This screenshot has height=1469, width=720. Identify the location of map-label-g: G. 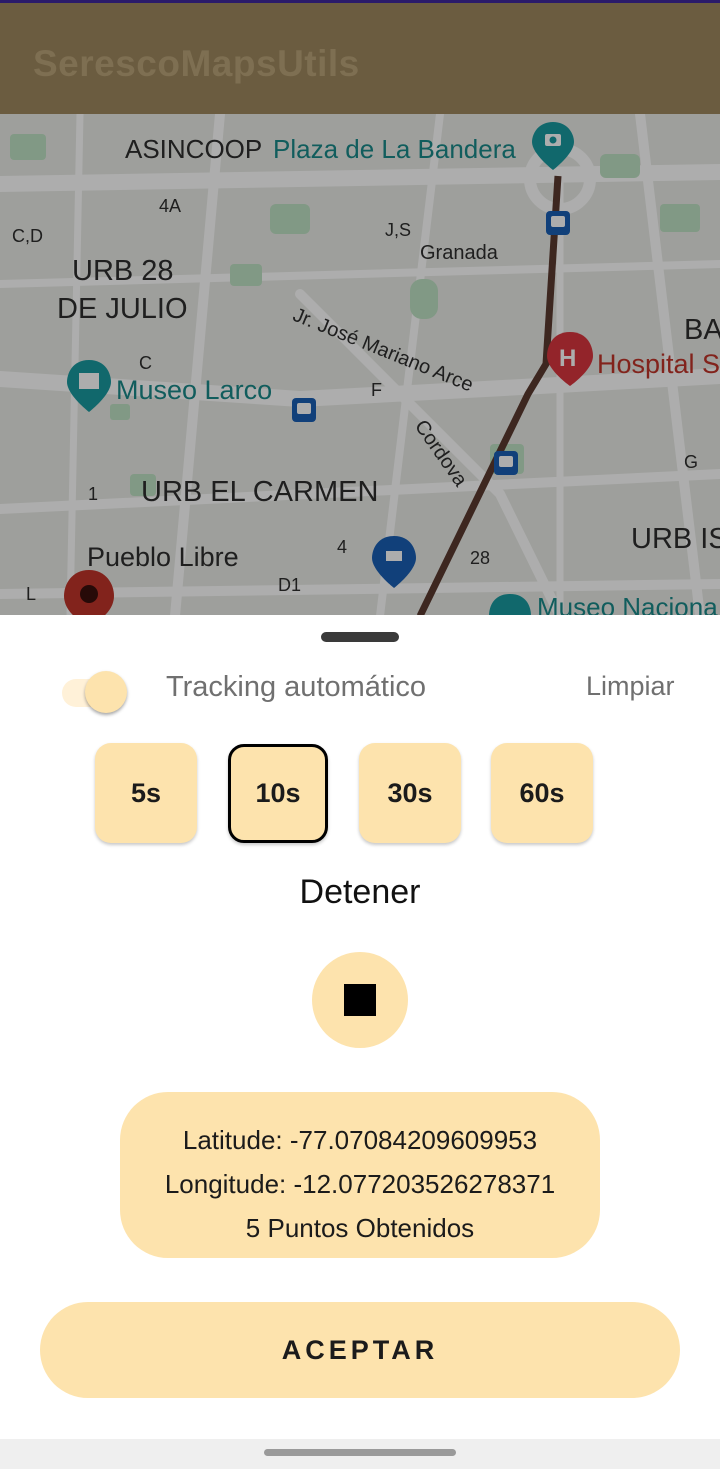
(691, 462).